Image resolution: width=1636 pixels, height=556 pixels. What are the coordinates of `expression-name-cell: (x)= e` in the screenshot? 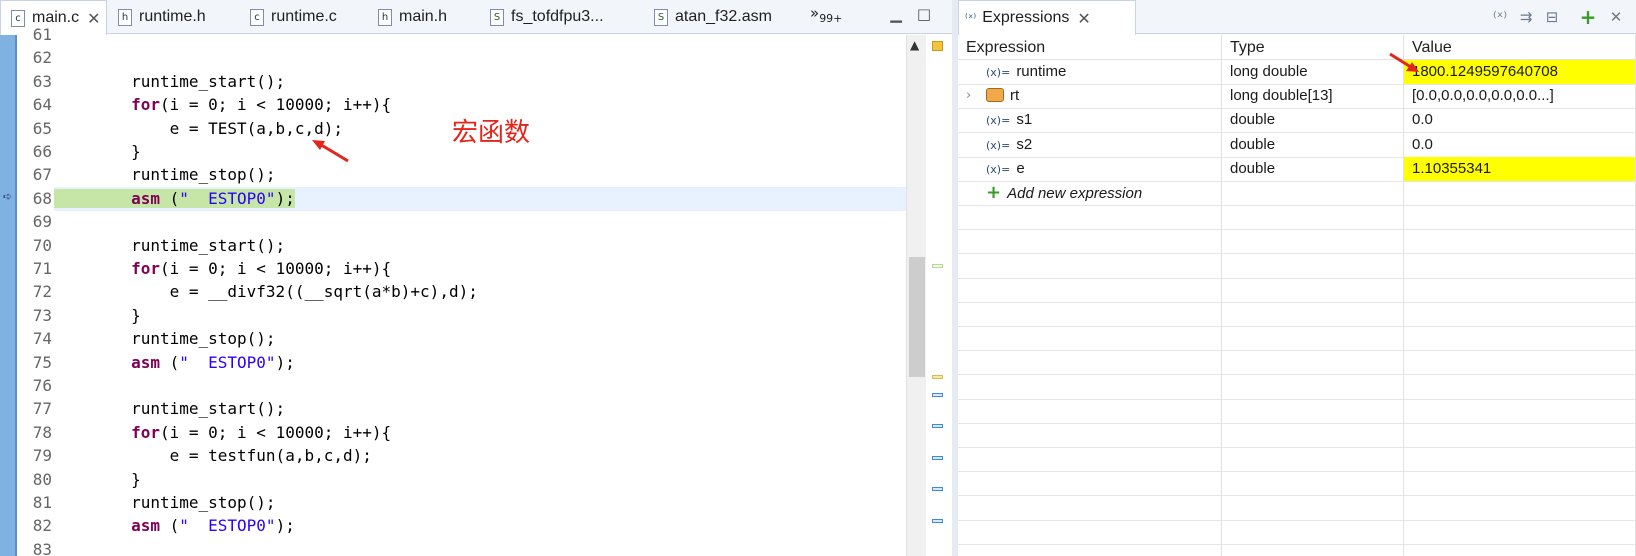 It's located at (1090, 168).